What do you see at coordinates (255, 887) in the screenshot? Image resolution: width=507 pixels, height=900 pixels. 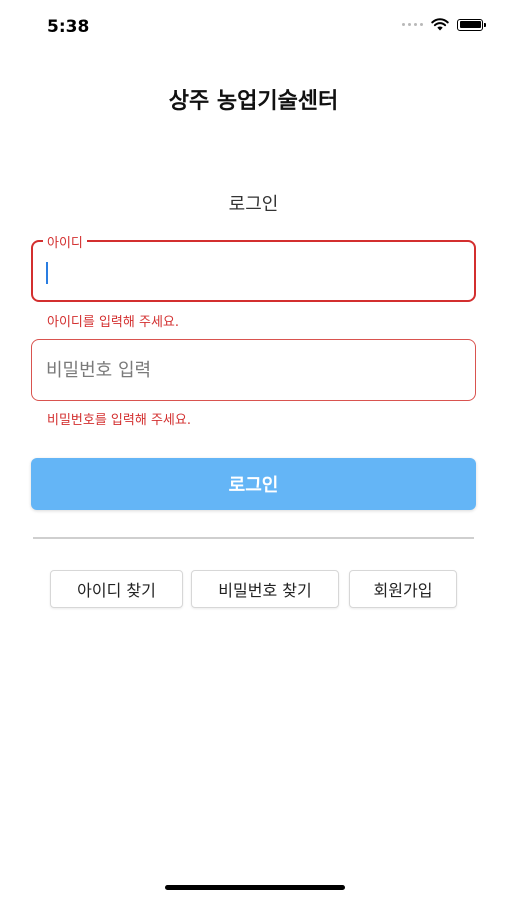 I see `home-indicator` at bounding box center [255, 887].